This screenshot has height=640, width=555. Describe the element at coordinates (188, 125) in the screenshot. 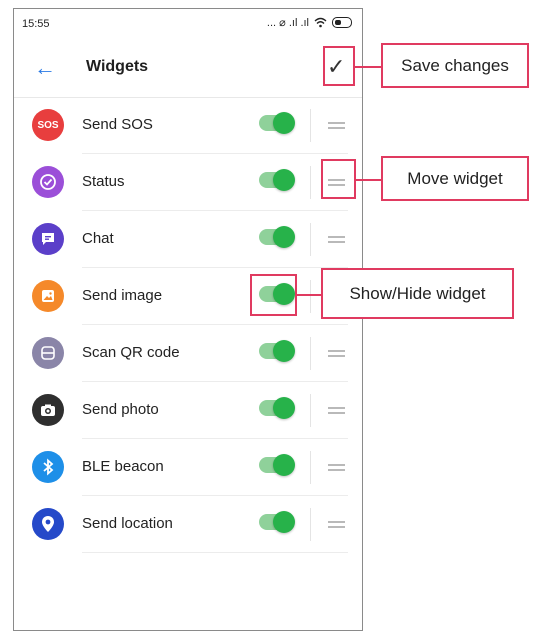

I see `widget-row: SOS Send SOS` at that location.